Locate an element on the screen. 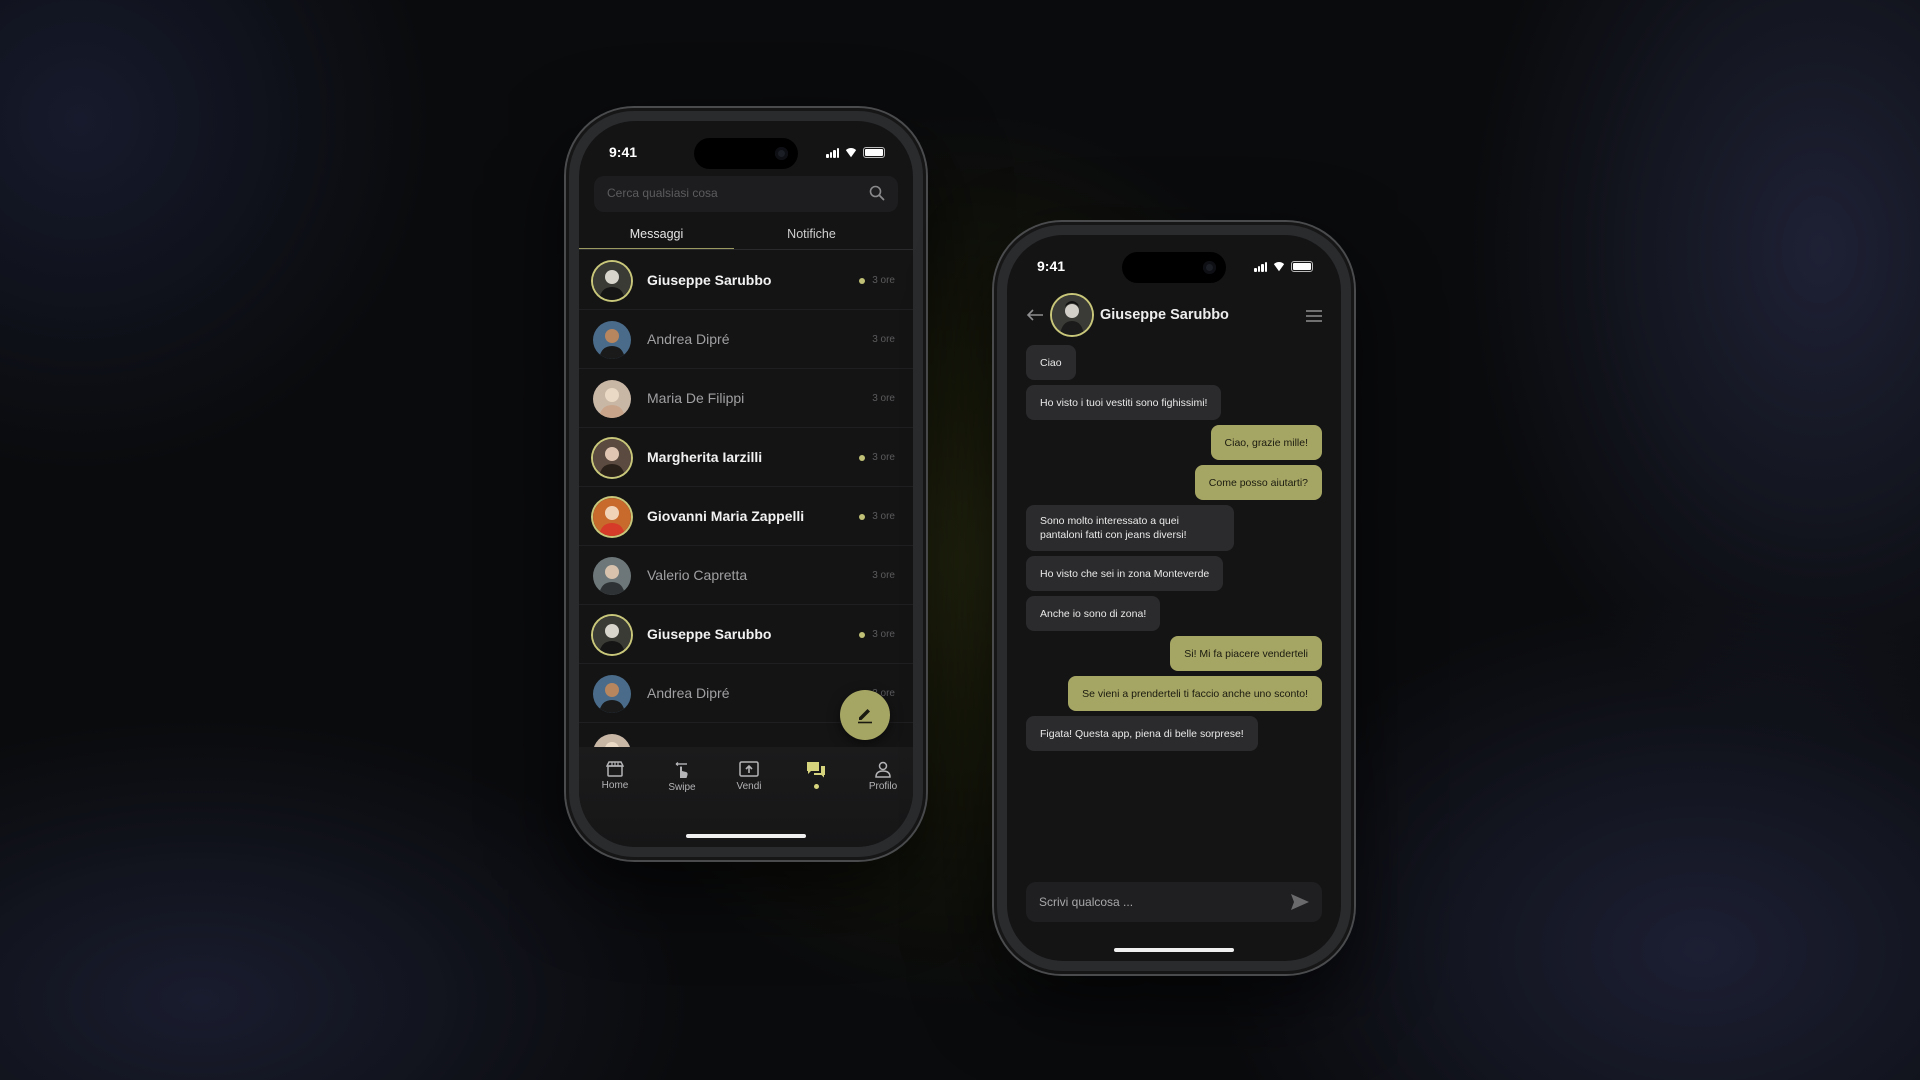 The image size is (1920, 1080). nav-home-label: Home is located at coordinates (615, 785).